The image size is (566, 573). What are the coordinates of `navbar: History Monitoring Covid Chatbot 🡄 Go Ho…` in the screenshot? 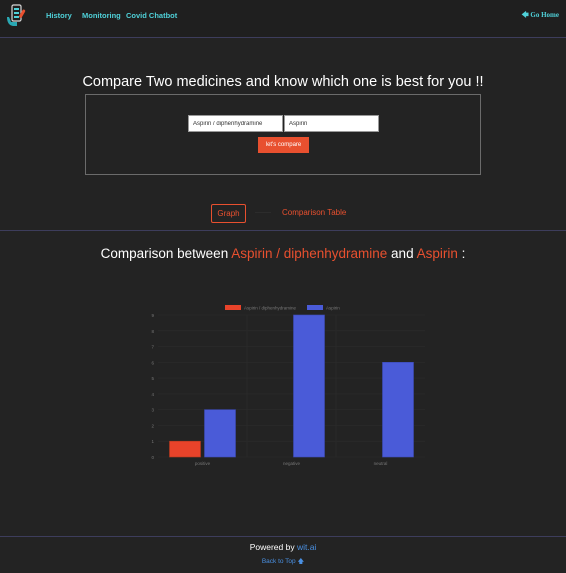 It's located at (283, 19).